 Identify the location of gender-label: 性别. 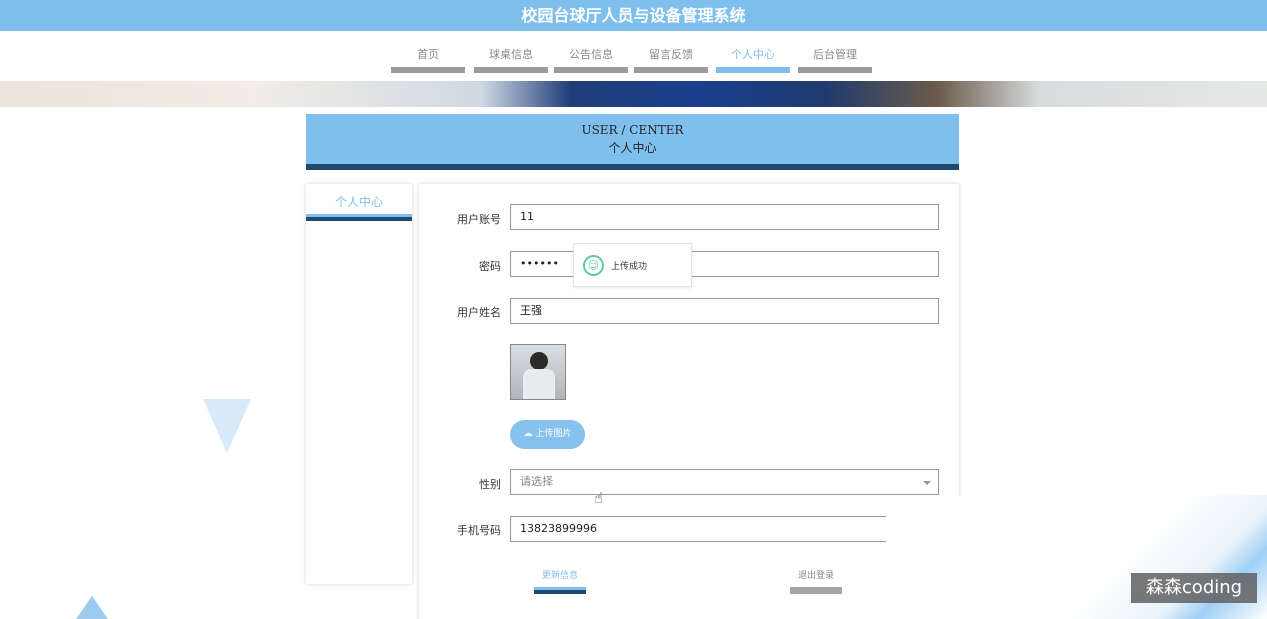
(490, 484).